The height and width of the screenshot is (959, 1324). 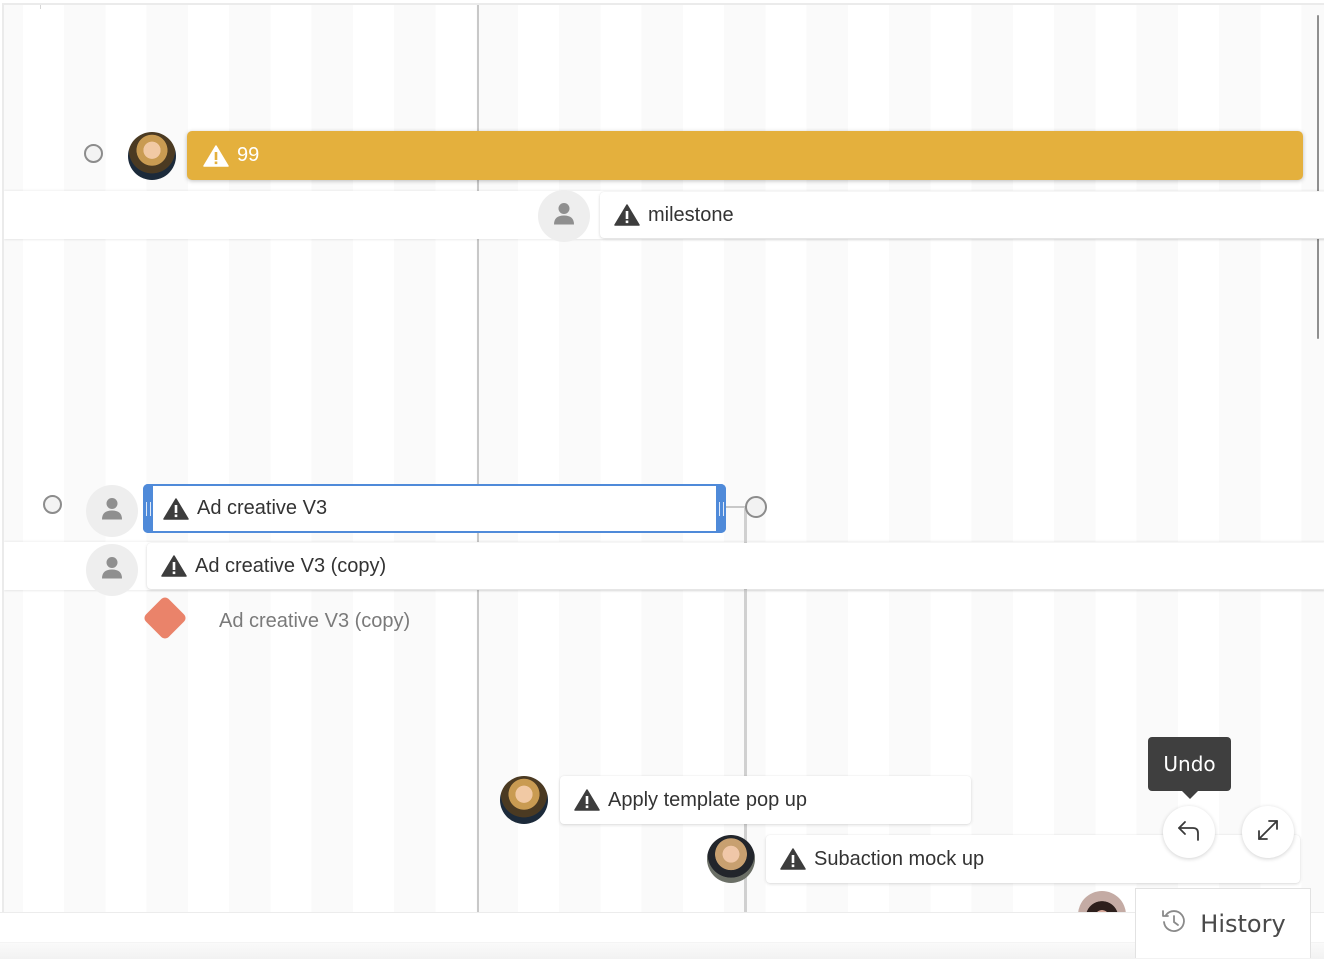 I want to click on expand-diagonal-icon, so click(x=1268, y=832).